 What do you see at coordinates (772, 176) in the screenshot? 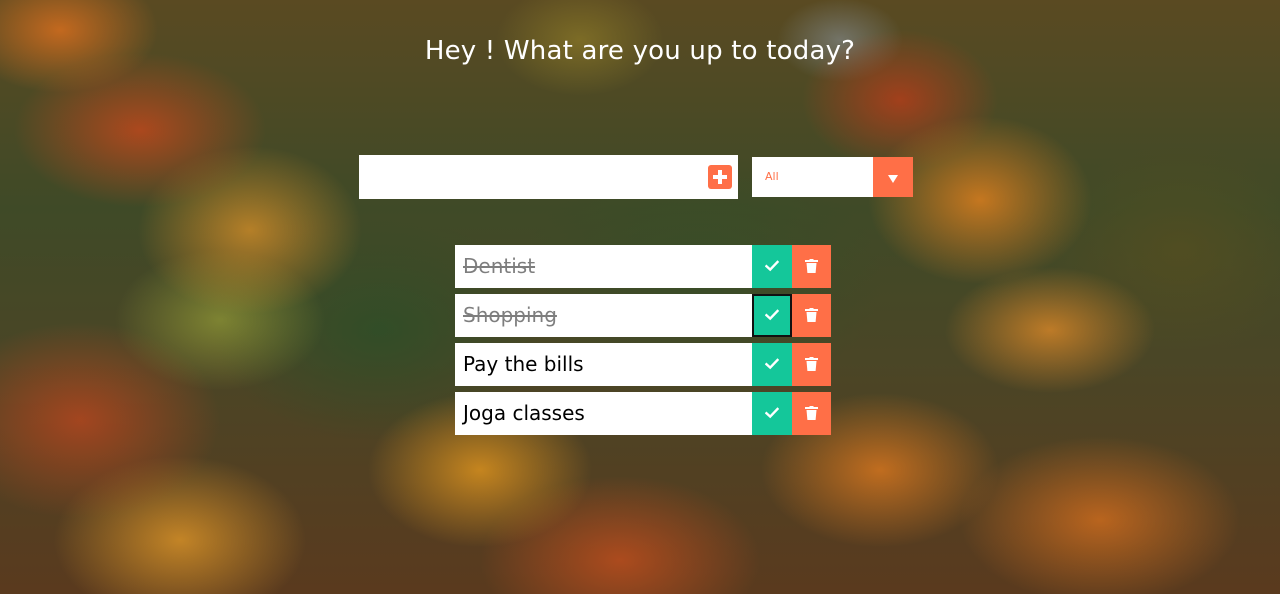
I see `filter-selected-value: All` at bounding box center [772, 176].